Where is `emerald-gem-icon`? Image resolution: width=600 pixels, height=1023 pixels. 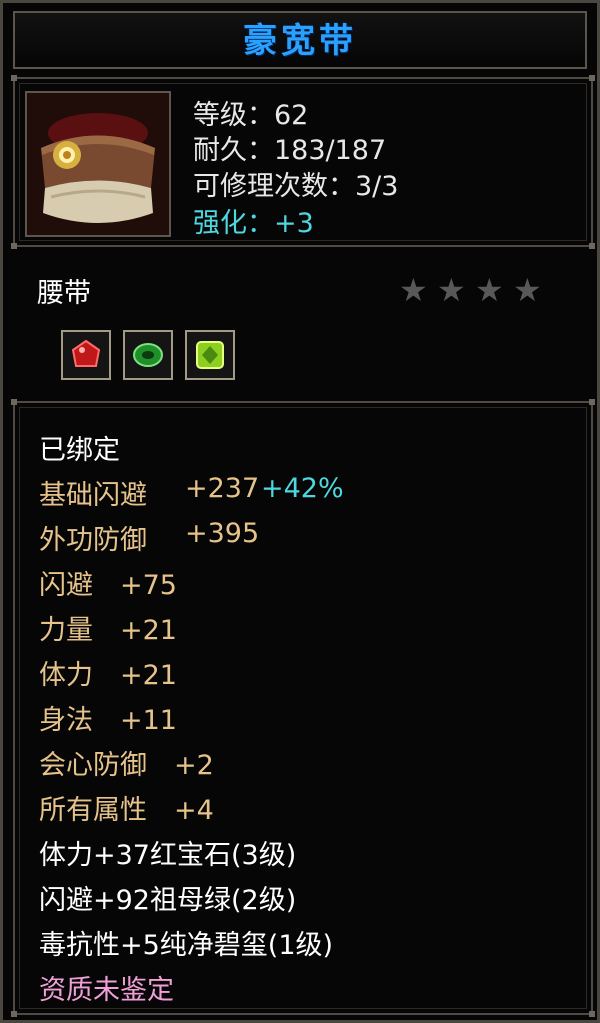
emerald-gem-icon is located at coordinates (148, 355).